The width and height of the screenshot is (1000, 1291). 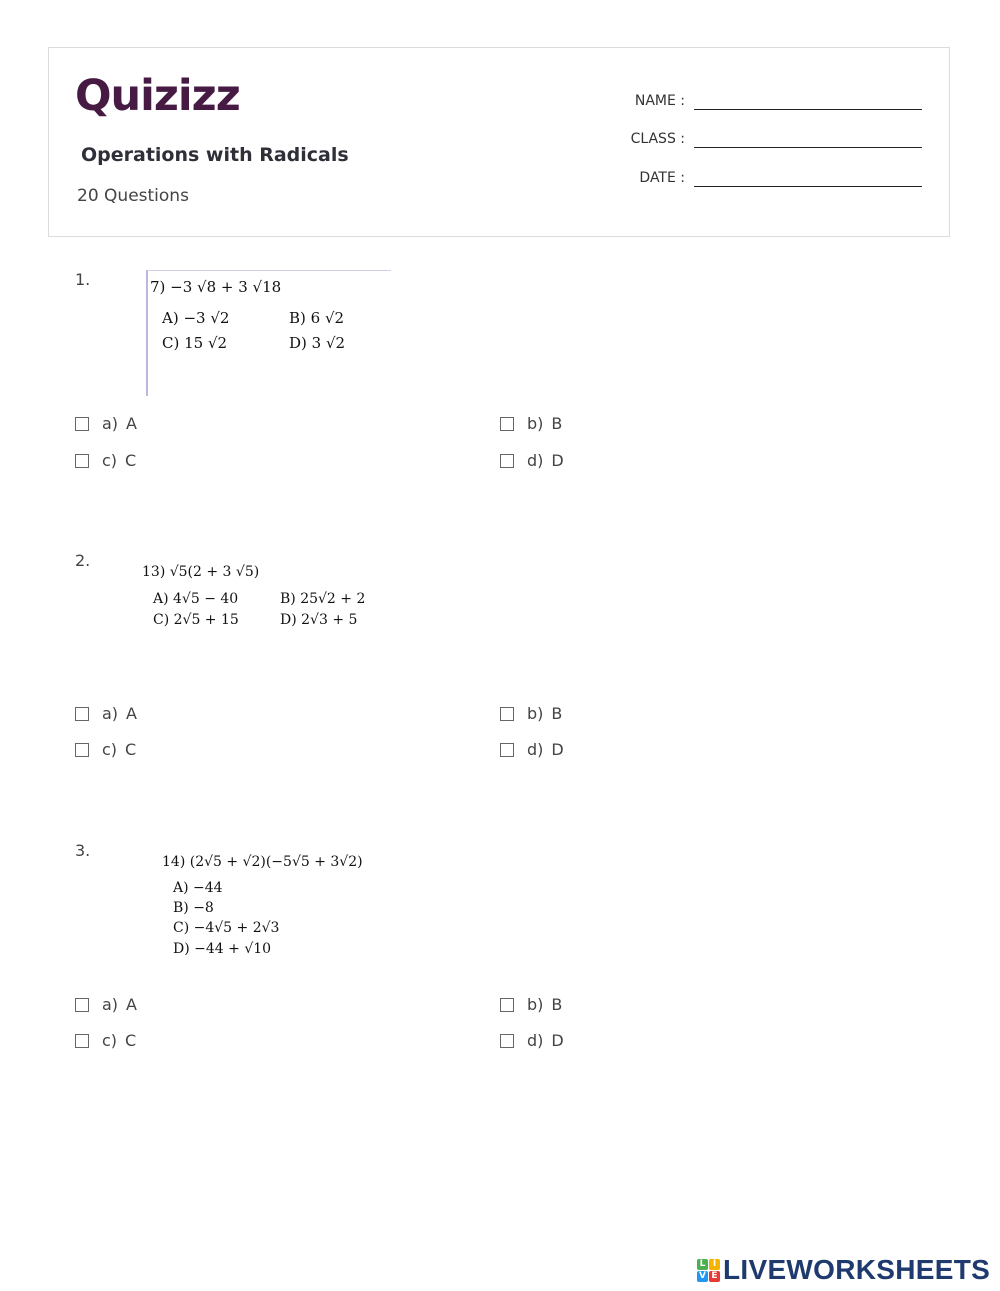 I want to click on class-input-line, so click(x=808, y=140).